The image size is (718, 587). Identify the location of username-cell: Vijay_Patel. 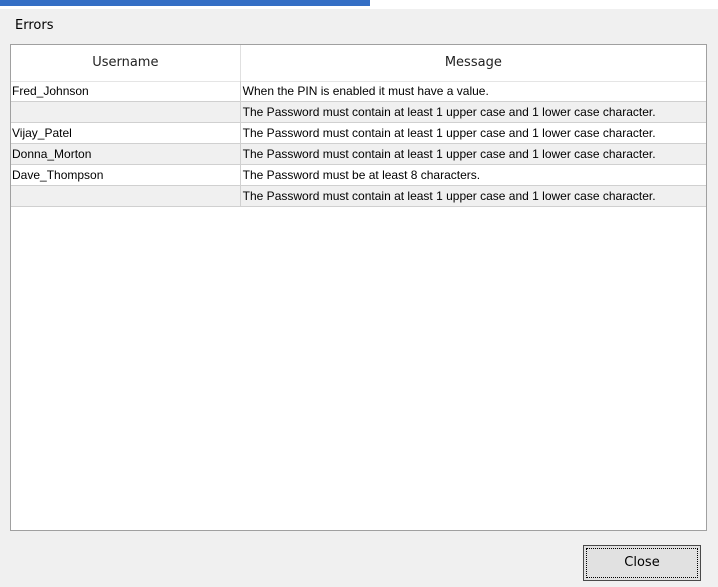
(126, 133).